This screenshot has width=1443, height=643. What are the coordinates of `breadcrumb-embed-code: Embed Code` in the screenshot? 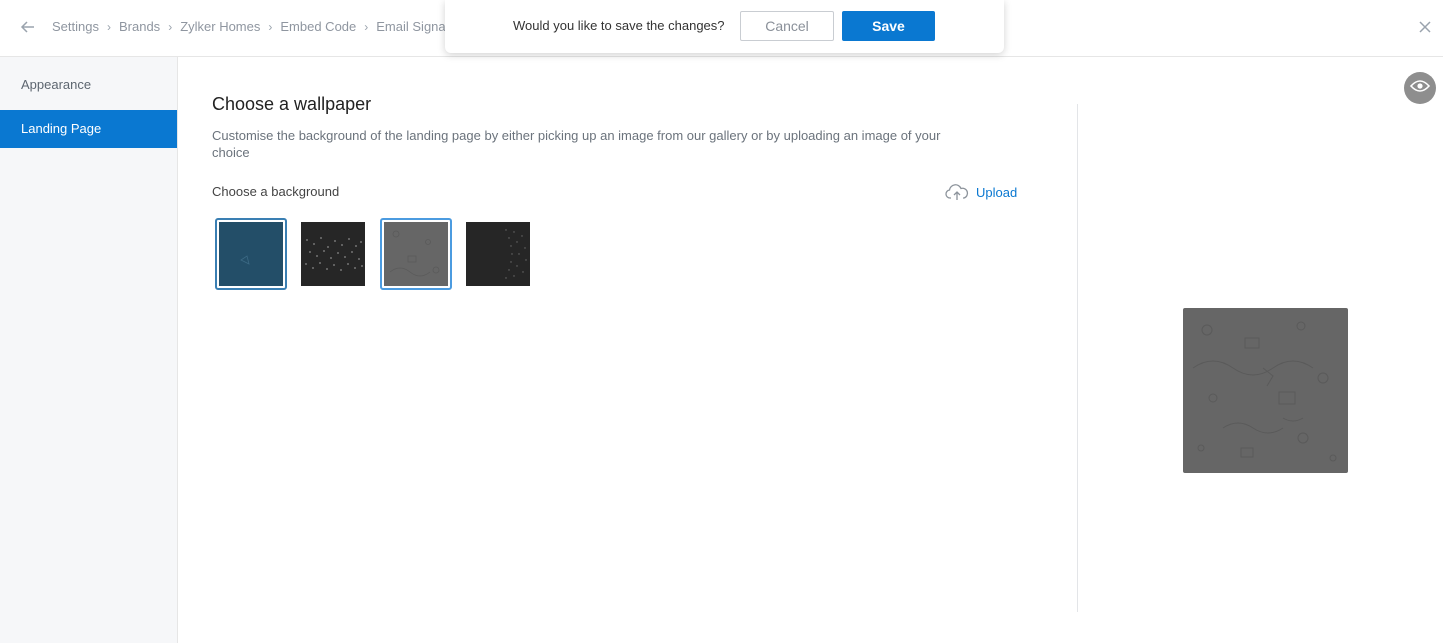 It's located at (318, 26).